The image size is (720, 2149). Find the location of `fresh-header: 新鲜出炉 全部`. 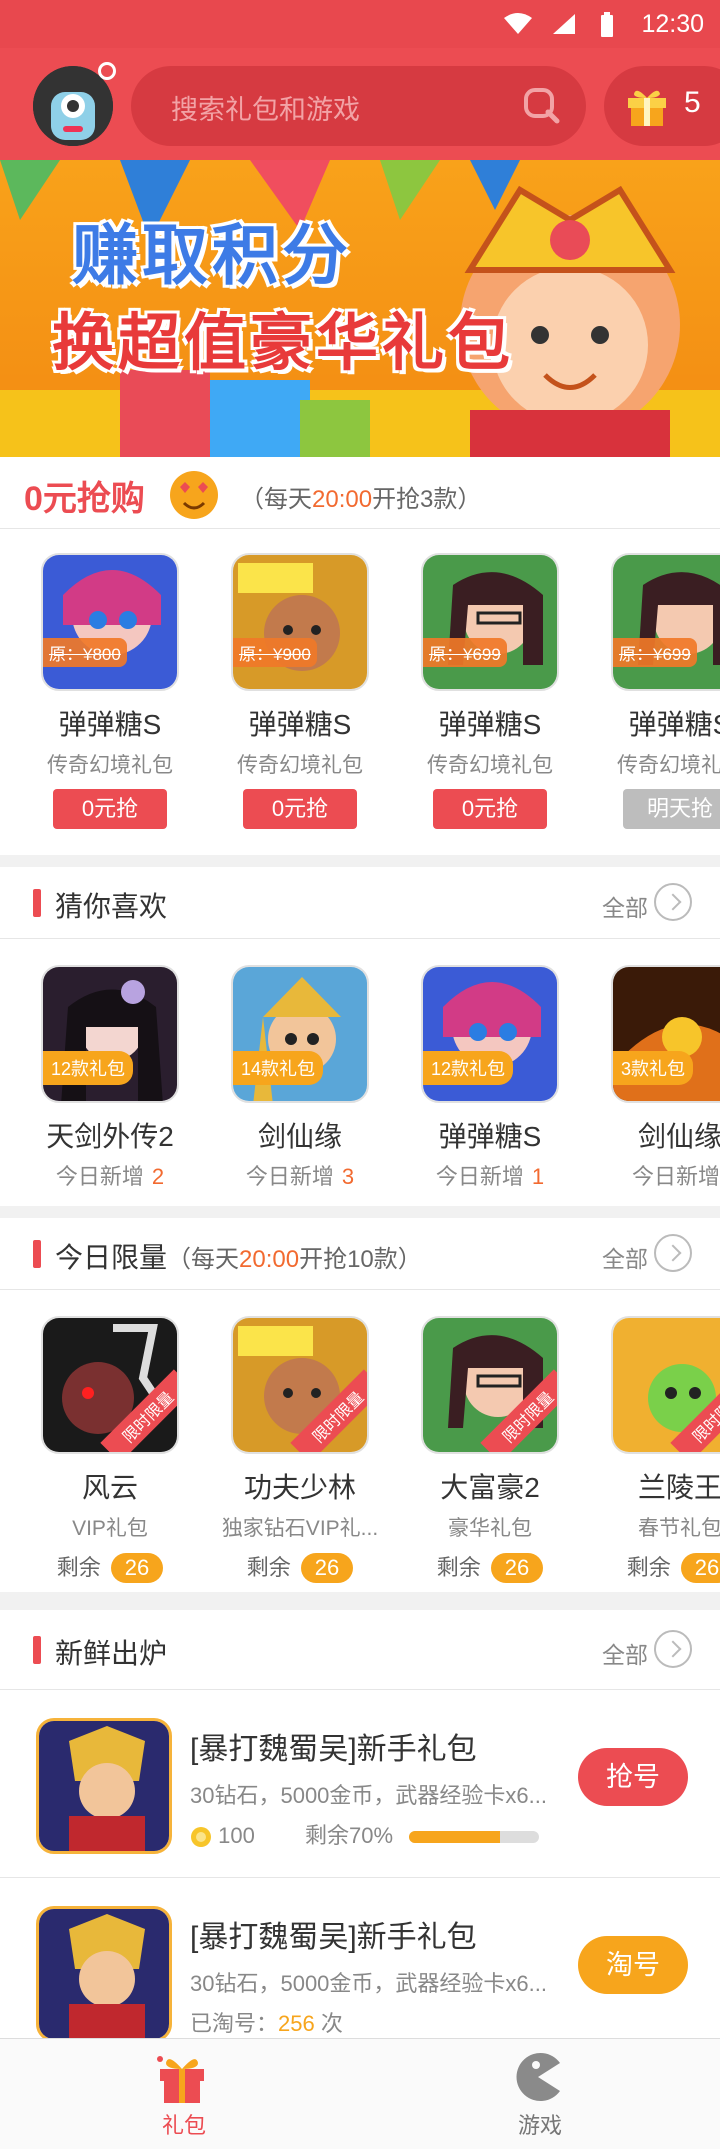

fresh-header: 新鲜出炉 全部 is located at coordinates (360, 1650).